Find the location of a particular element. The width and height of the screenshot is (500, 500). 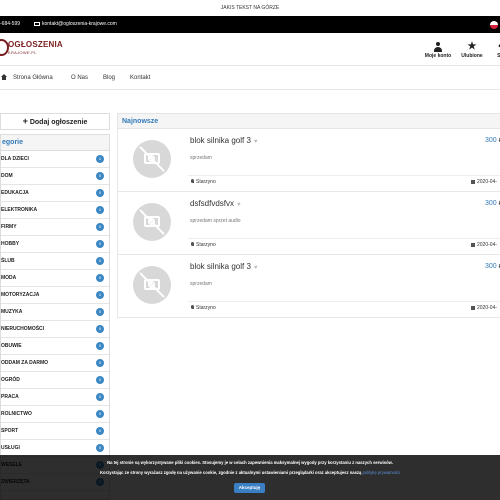

add-listing-button: + Dodaj ogłoszenie is located at coordinates (55, 121).